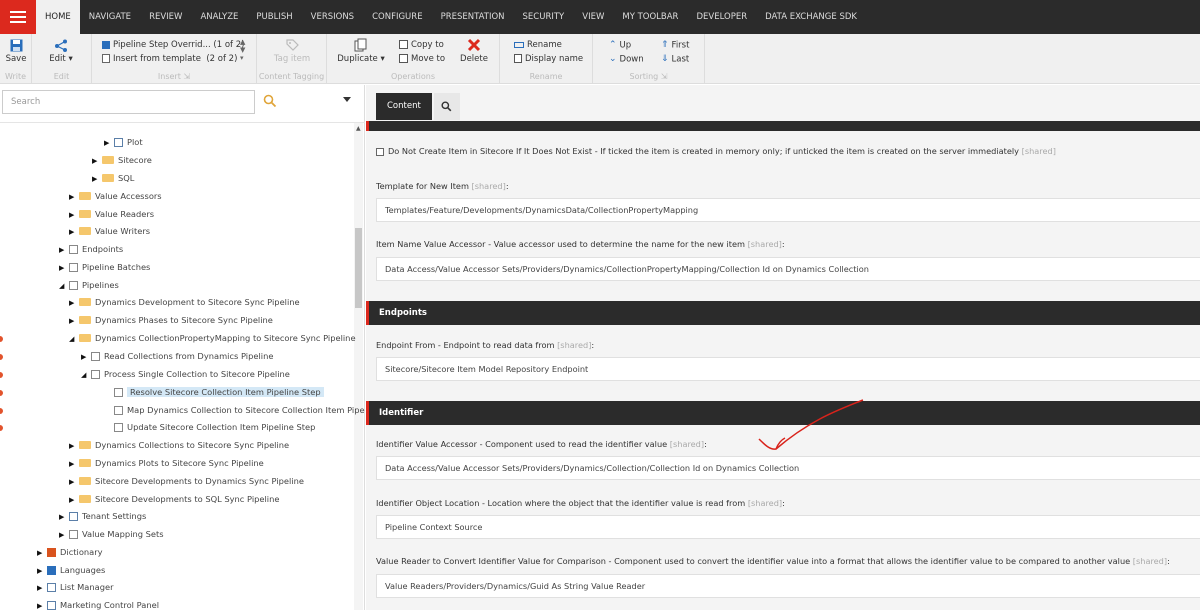  What do you see at coordinates (70, 552) in the screenshot?
I see `tree-item: ▶ Dictionary` at bounding box center [70, 552].